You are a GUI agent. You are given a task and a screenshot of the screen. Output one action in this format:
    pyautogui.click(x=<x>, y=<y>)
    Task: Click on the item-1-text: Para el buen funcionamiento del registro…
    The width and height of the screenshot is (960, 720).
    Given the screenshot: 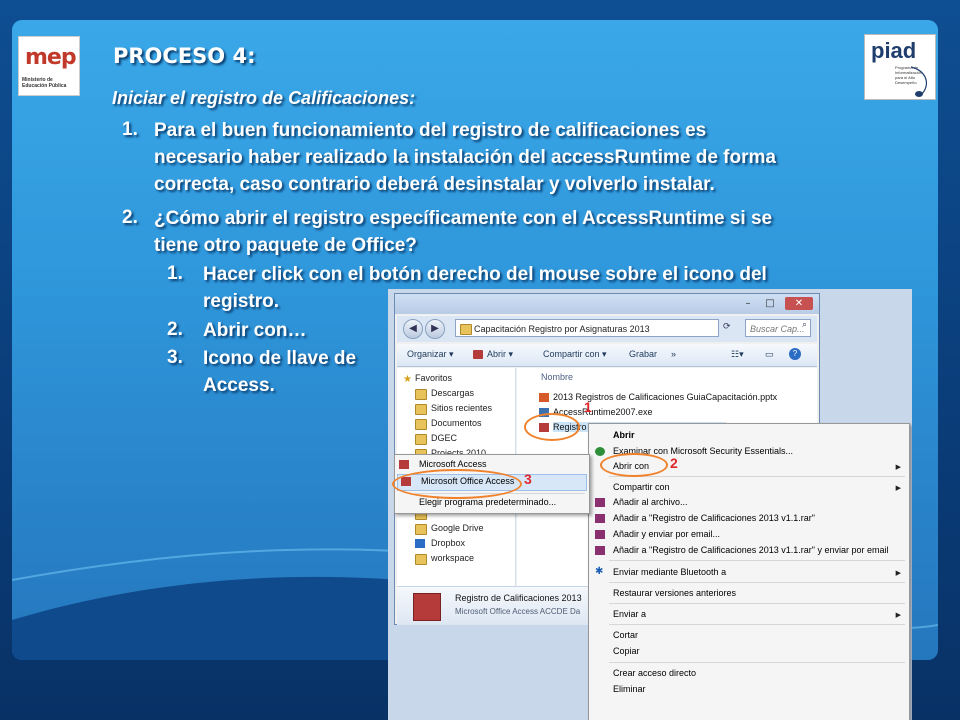 What is the action you would take?
    pyautogui.click(x=465, y=157)
    